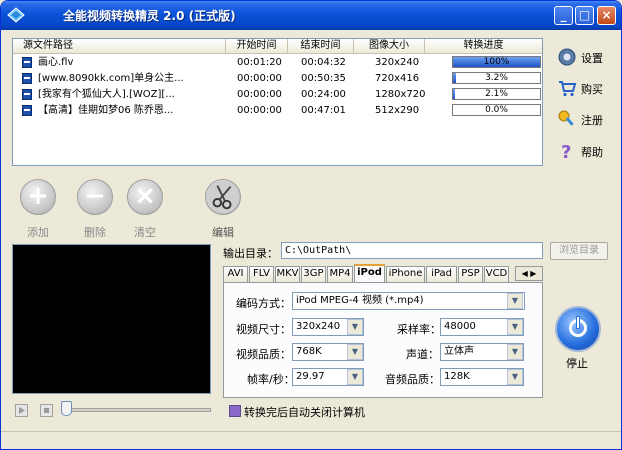 The width and height of the screenshot is (622, 450). Describe the element at coordinates (412, 379) in the screenshot. I see `audio-quality-label: 音频品质：` at that location.